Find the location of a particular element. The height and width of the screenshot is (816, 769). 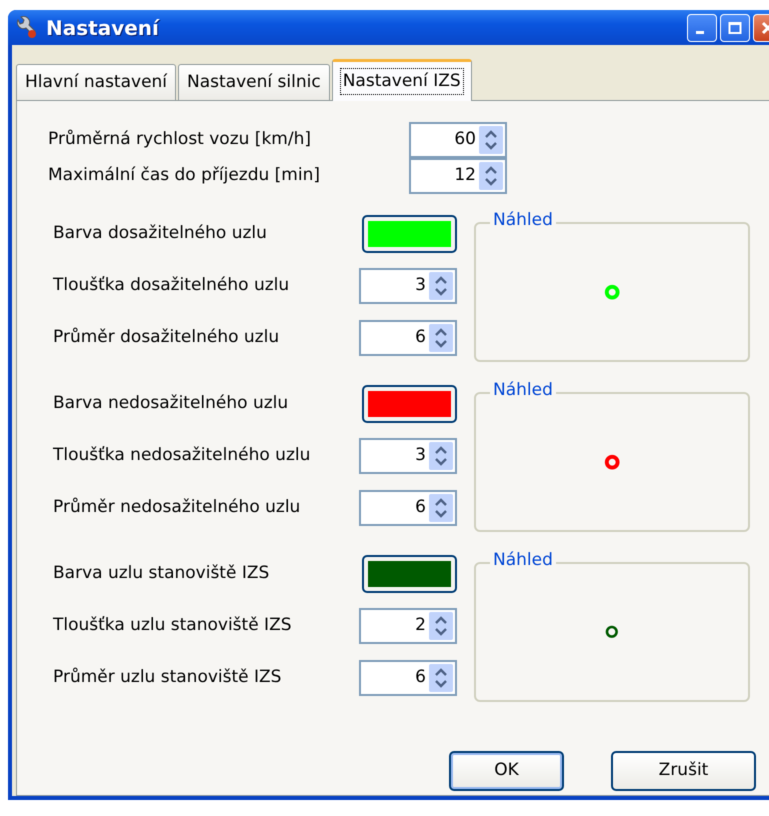

tab: Hlavní nastavení is located at coordinates (96, 82).